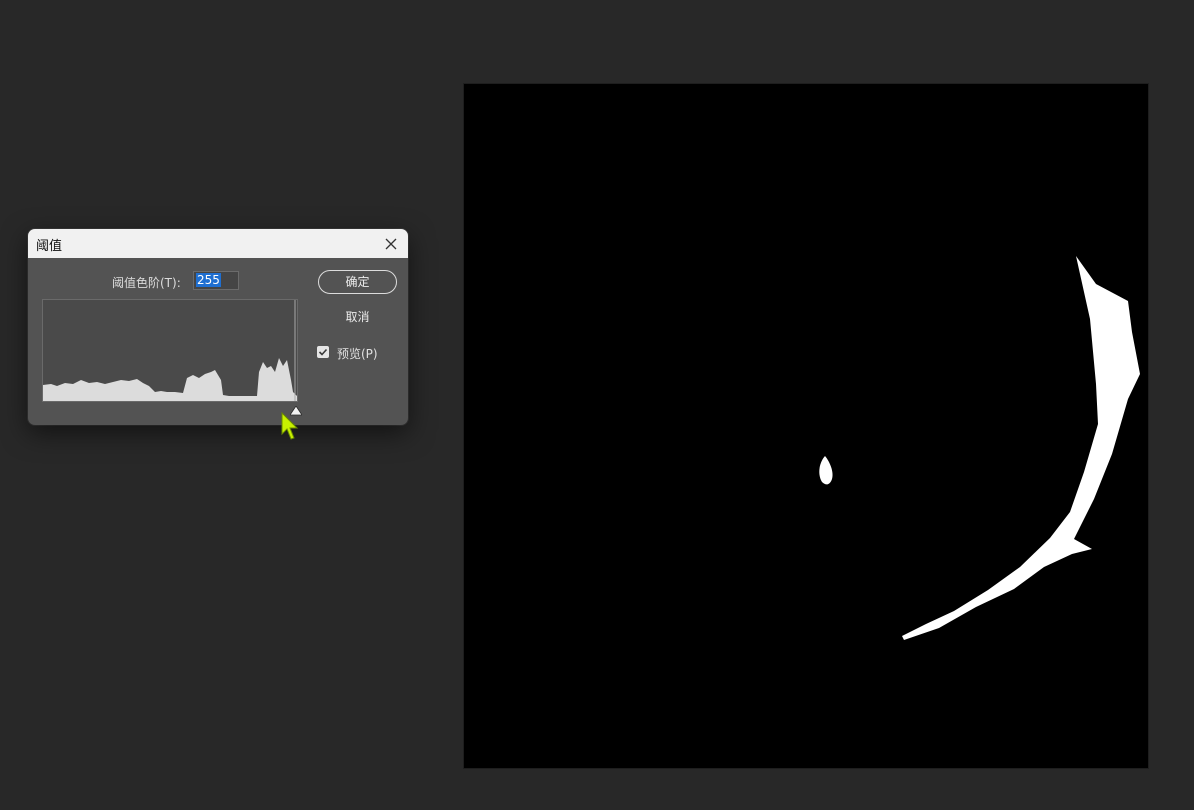 This screenshot has height=810, width=1194. I want to click on histogram-fill, so click(170, 379).